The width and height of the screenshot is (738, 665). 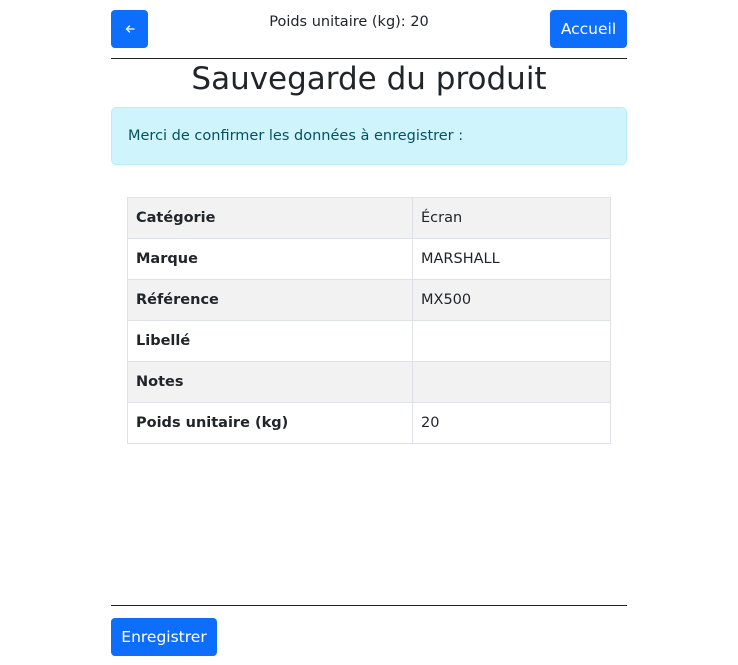 I want to click on table-row: Poids unitaire (kg) 20, so click(x=369, y=423).